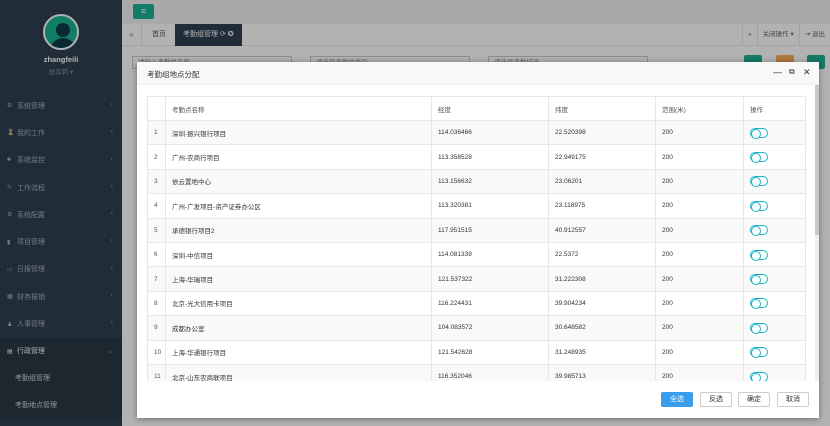 The height and width of the screenshot is (426, 830). I want to click on longitude: 113.320381, so click(490, 206).